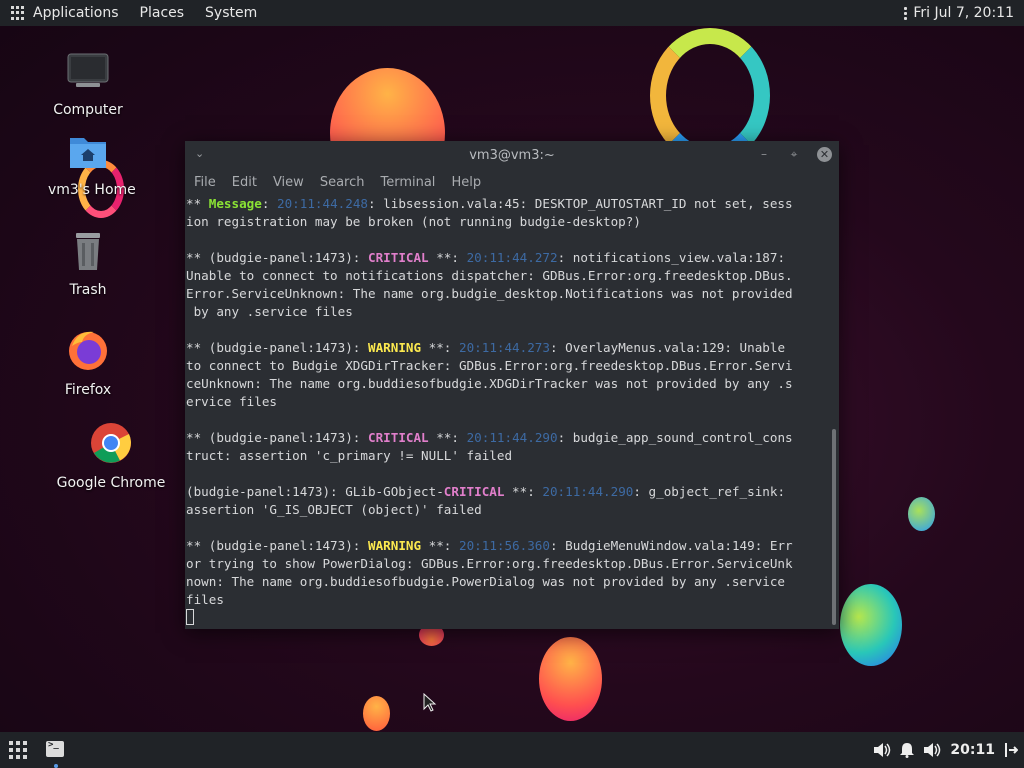  I want to click on log-text: : g_object_ref_sink:, so click(709, 491).